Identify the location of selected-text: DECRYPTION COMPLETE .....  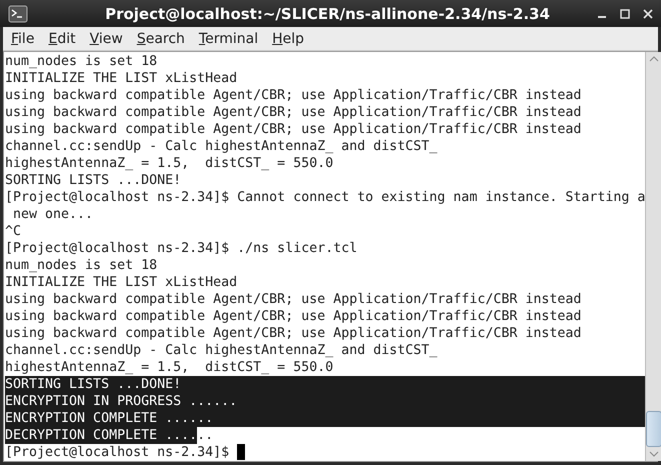
(101, 435).